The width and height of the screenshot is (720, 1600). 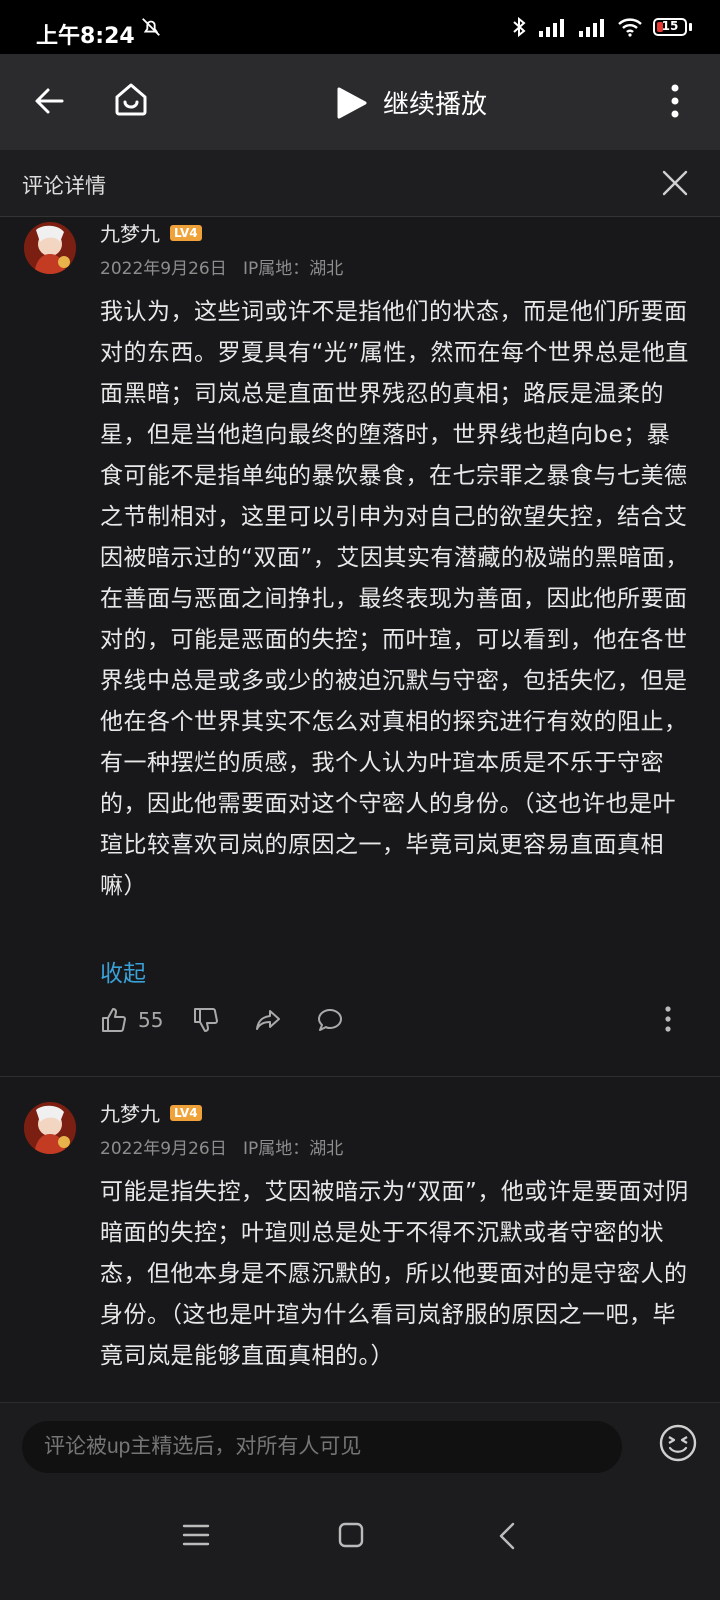 I want to click on thumbs-down-icon, so click(x=206, y=1020).